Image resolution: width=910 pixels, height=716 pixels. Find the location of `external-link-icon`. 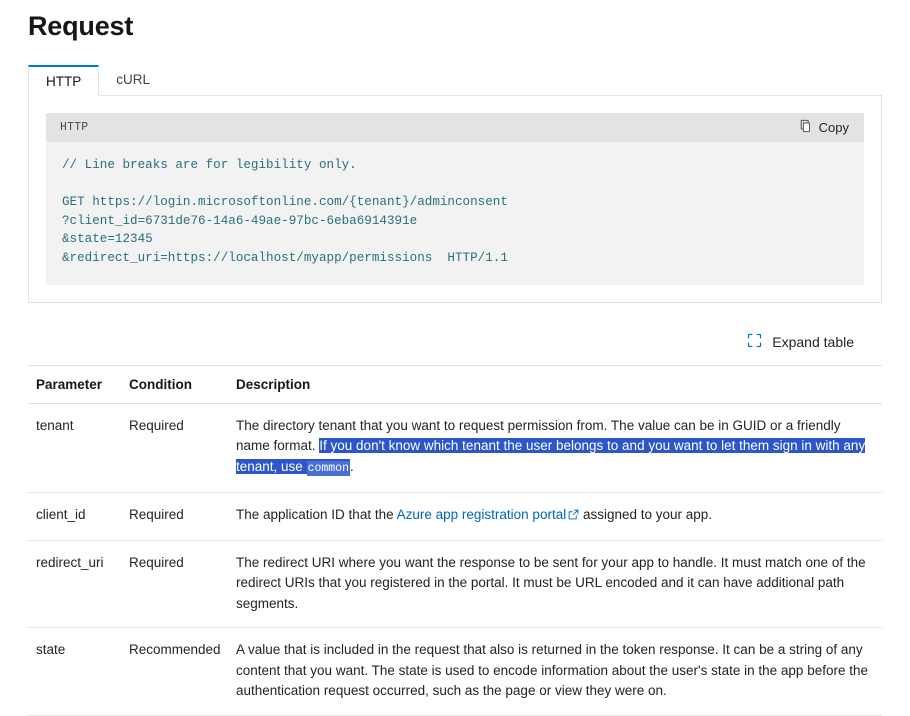

external-link-icon is located at coordinates (573, 516).